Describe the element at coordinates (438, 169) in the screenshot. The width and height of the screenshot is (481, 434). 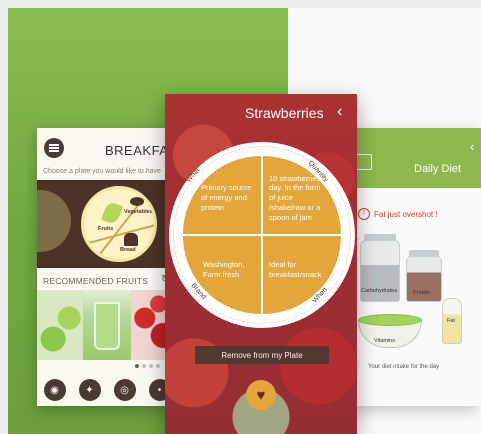
I see `page-title: Daily Diet` at that location.